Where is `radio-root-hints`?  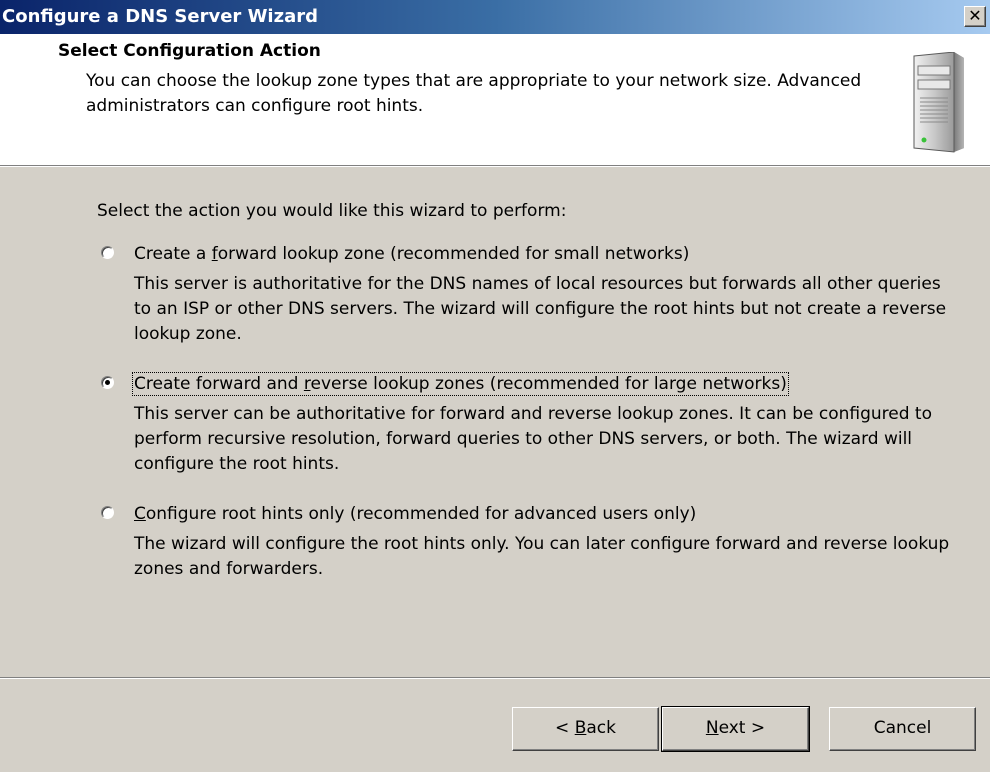 radio-root-hints is located at coordinates (107, 512).